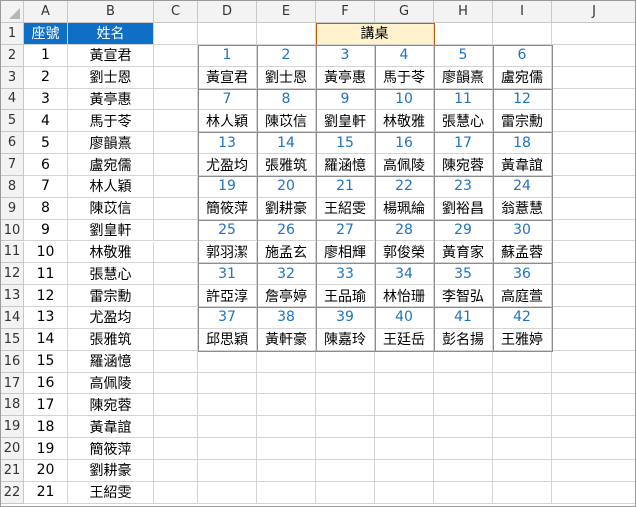  I want to click on roster-seat-number: 8, so click(46, 208).